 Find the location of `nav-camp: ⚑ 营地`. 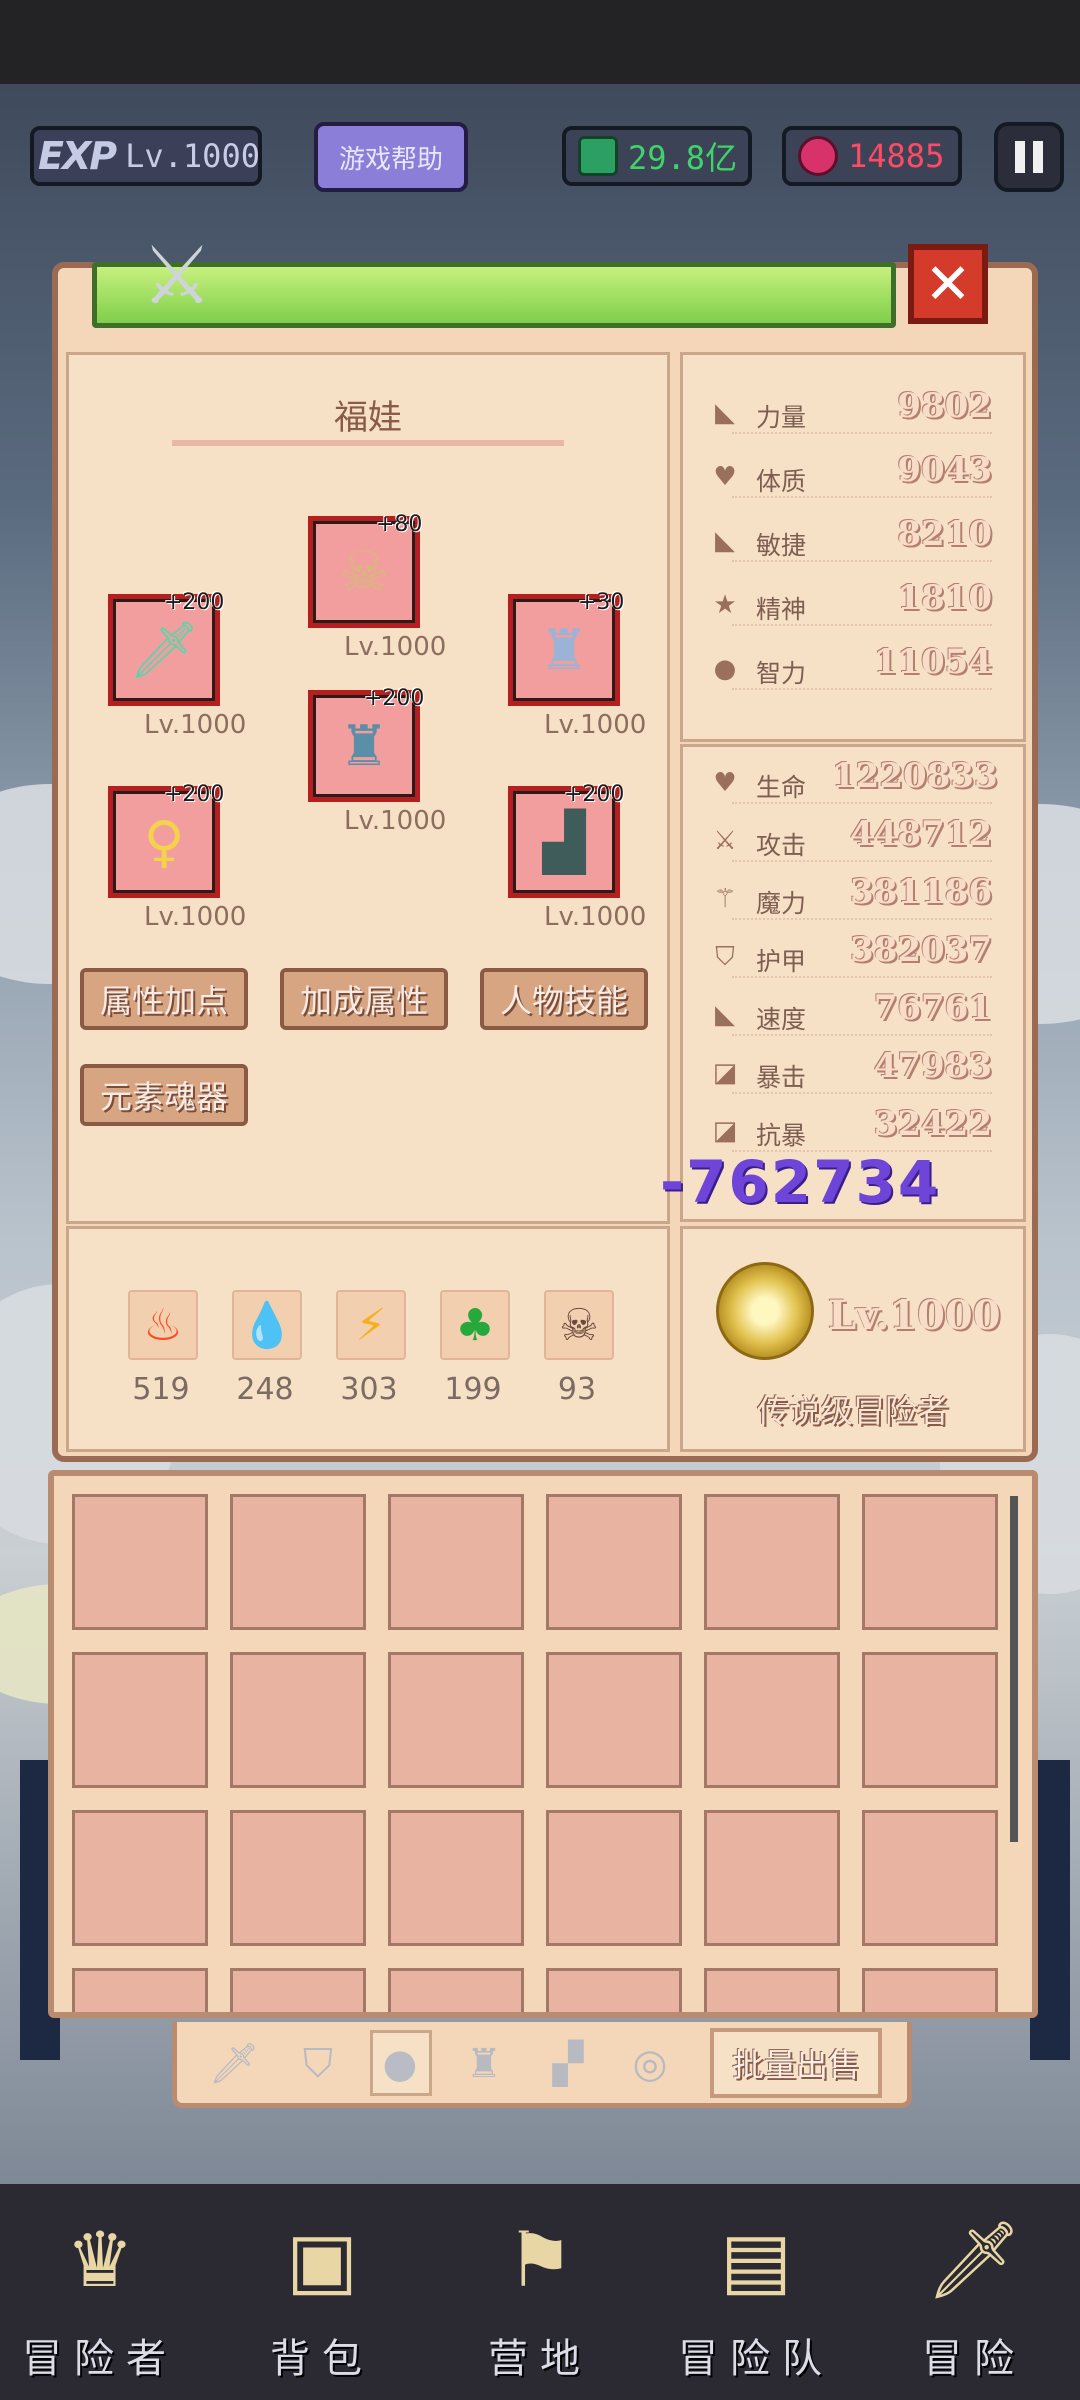

nav-camp: ⚑ 营地 is located at coordinates (540, 2300).